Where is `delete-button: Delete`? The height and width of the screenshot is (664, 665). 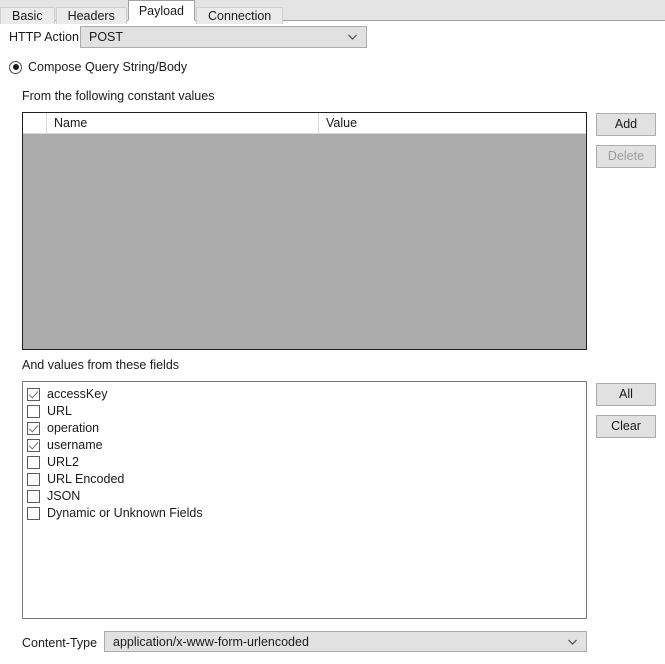 delete-button: Delete is located at coordinates (626, 156).